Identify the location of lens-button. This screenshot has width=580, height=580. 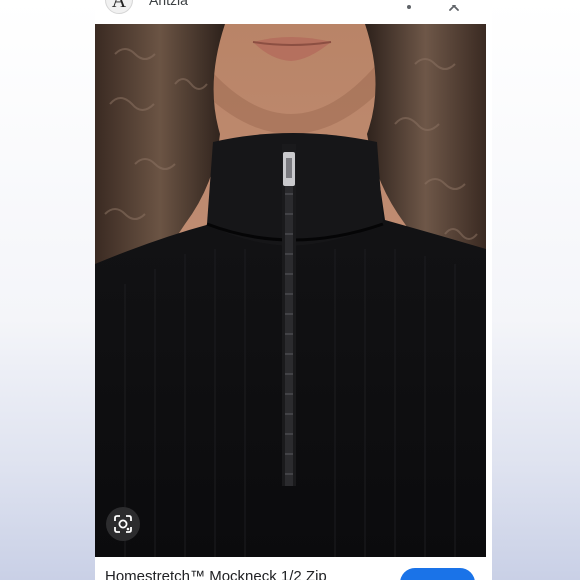
(123, 524).